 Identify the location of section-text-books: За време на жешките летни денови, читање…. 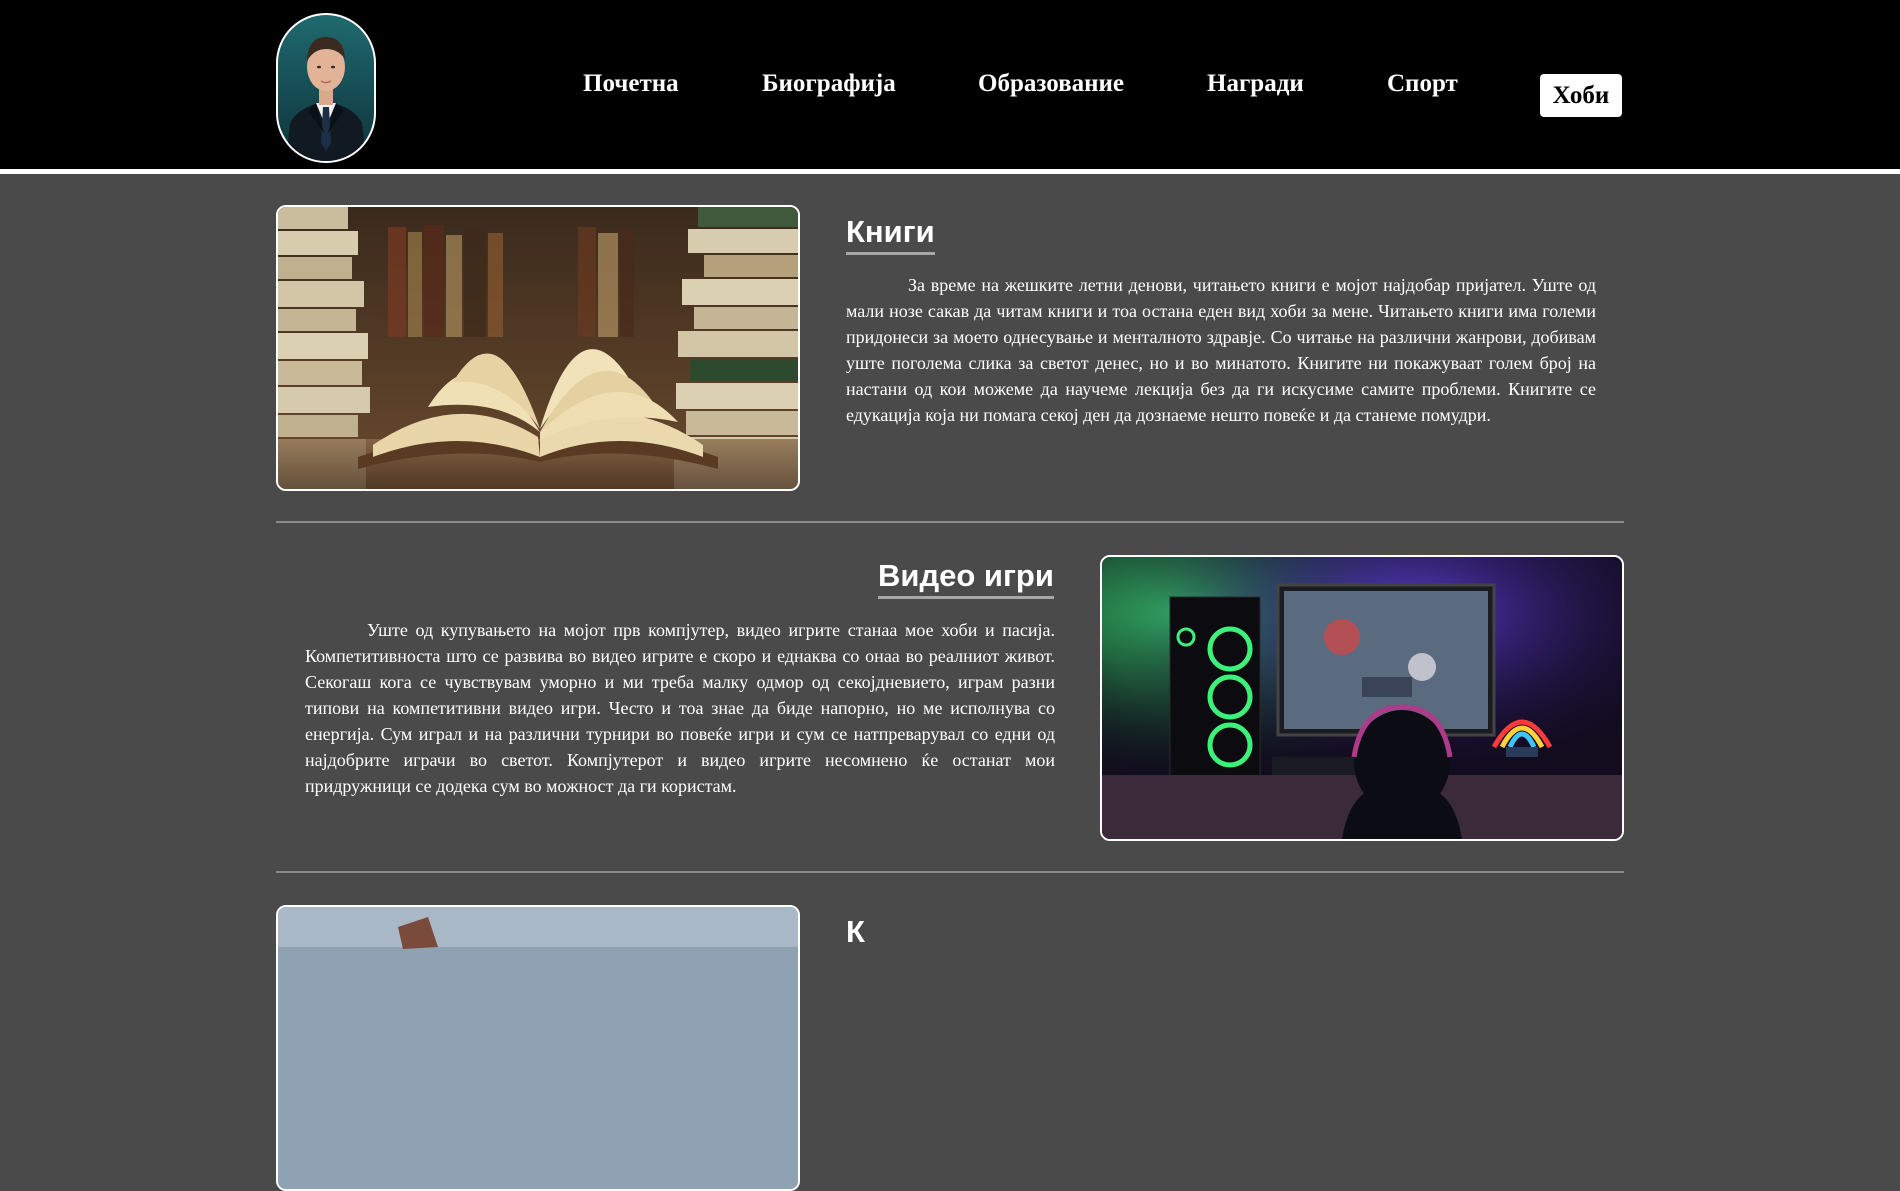
(1221, 350).